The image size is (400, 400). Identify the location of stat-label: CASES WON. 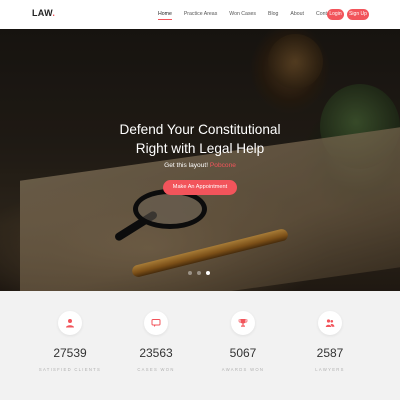
(156, 369).